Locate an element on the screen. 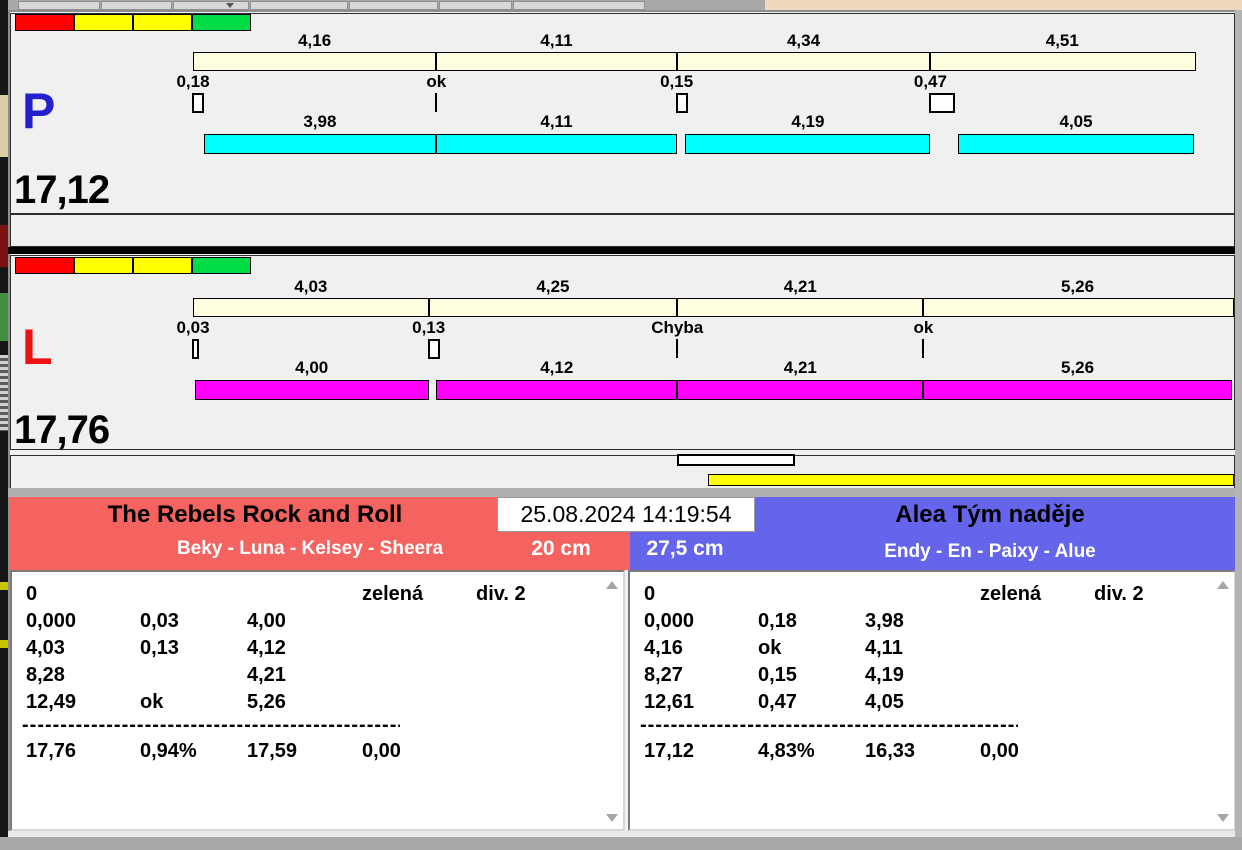 This screenshot has height=850, width=1242. result-cell: 0,18 is located at coordinates (777, 621).